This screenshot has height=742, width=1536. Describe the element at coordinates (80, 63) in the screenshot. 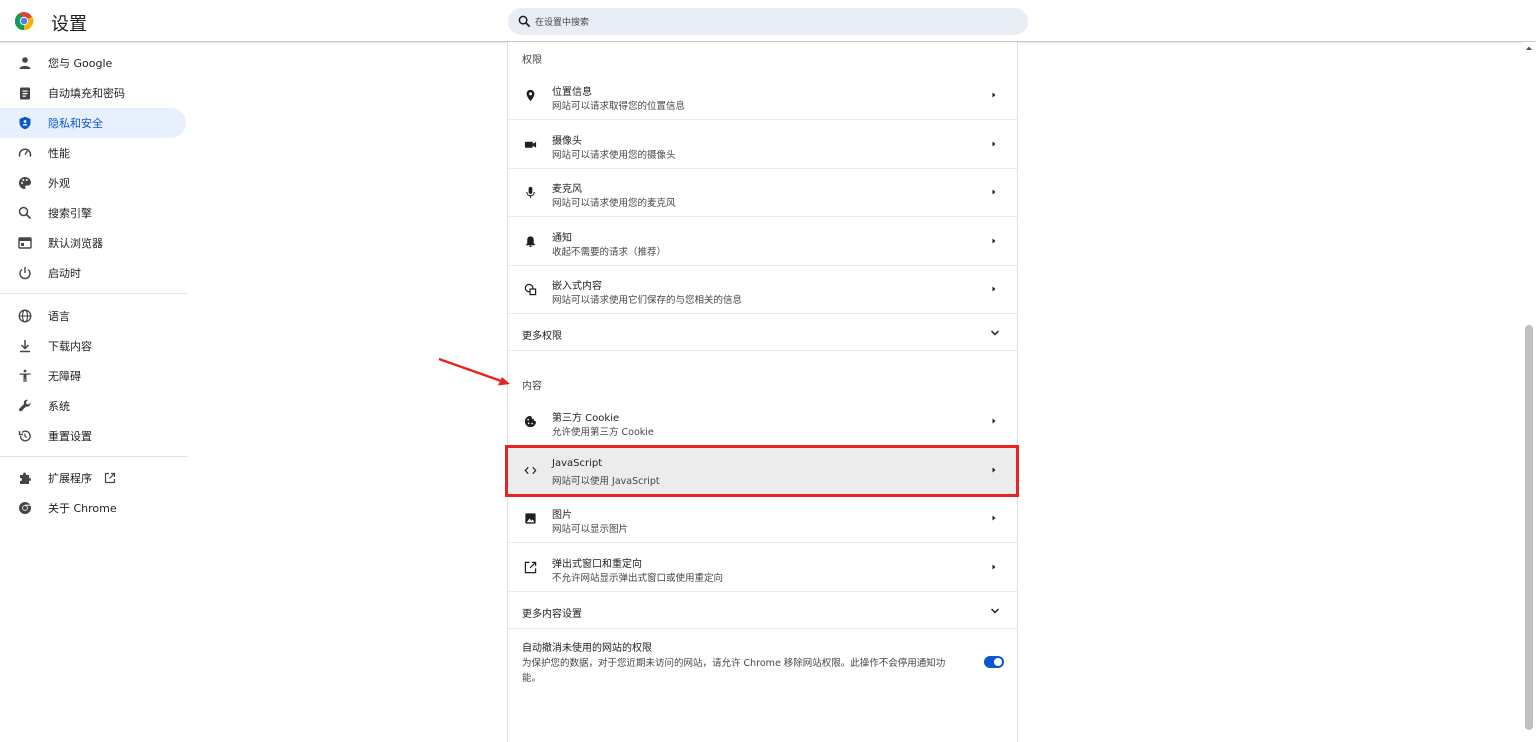

I see `sidebar-item-label: 您与 Google` at that location.